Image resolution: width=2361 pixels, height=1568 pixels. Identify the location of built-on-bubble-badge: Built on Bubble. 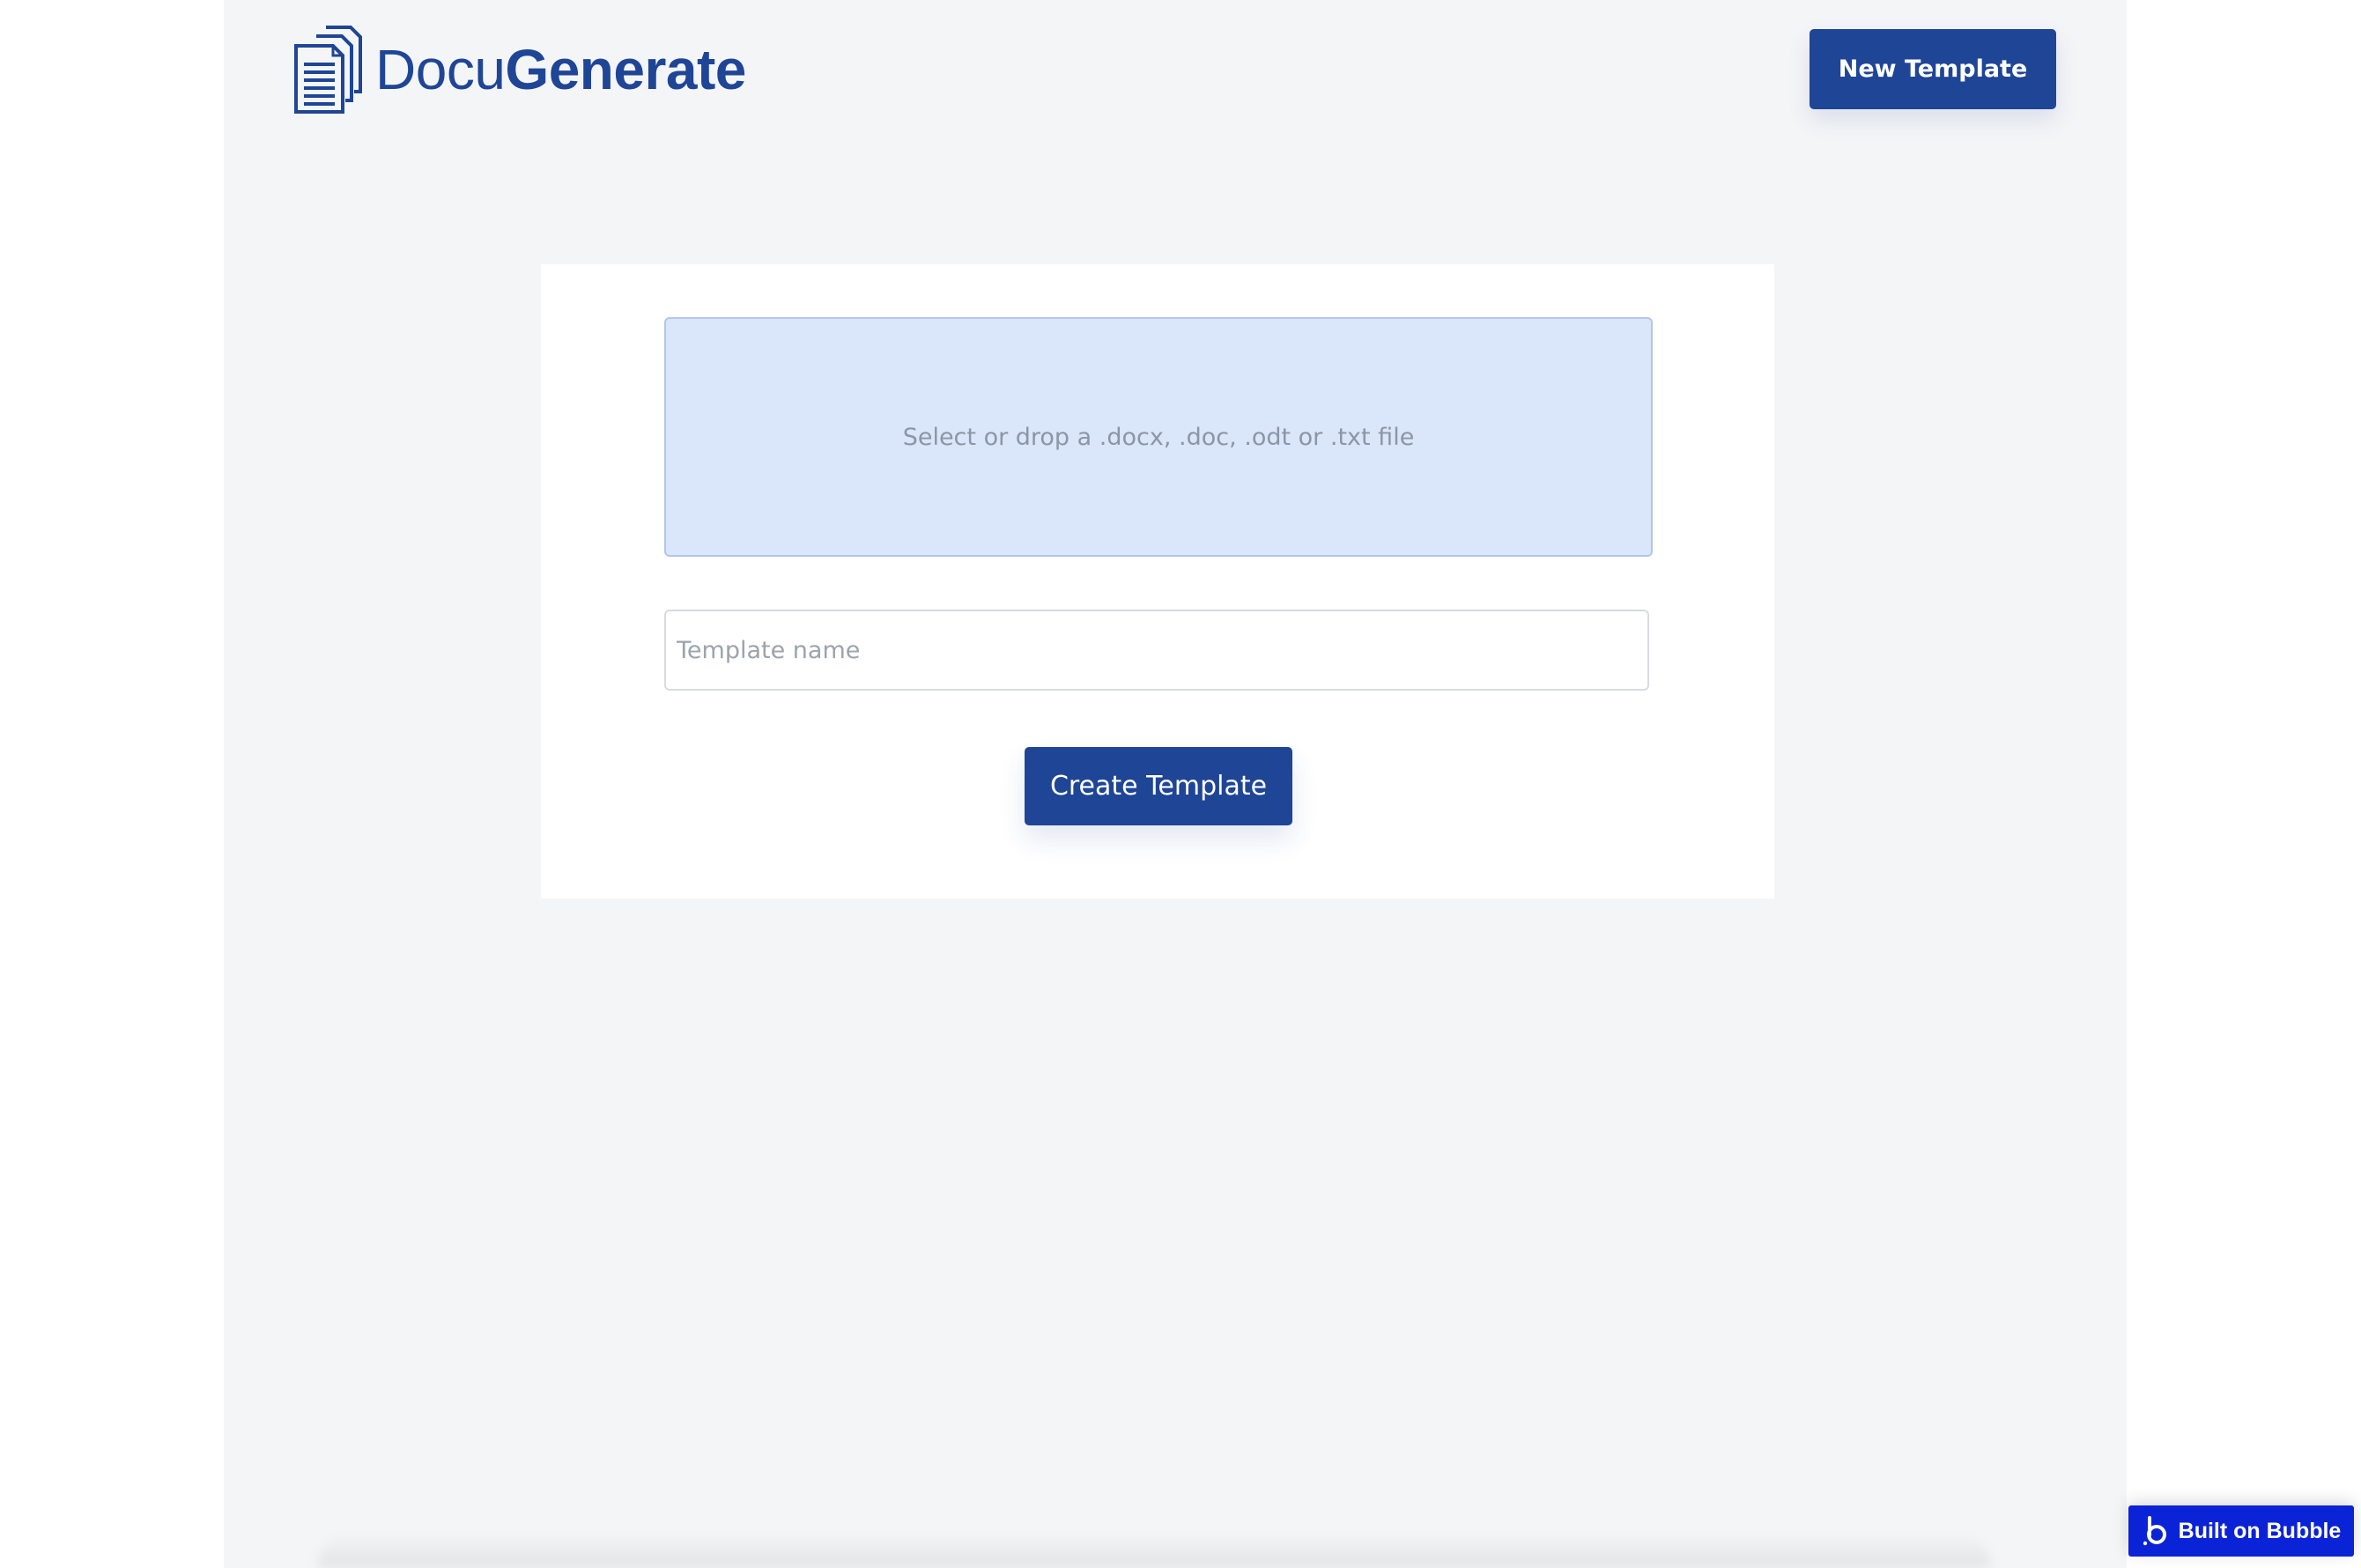
(2241, 1531).